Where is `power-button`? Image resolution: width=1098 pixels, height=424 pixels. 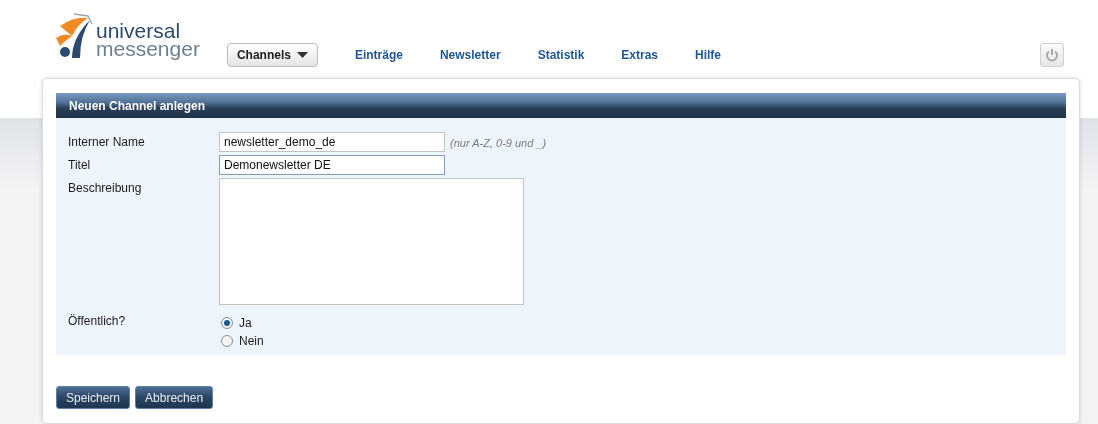 power-button is located at coordinates (1052, 55).